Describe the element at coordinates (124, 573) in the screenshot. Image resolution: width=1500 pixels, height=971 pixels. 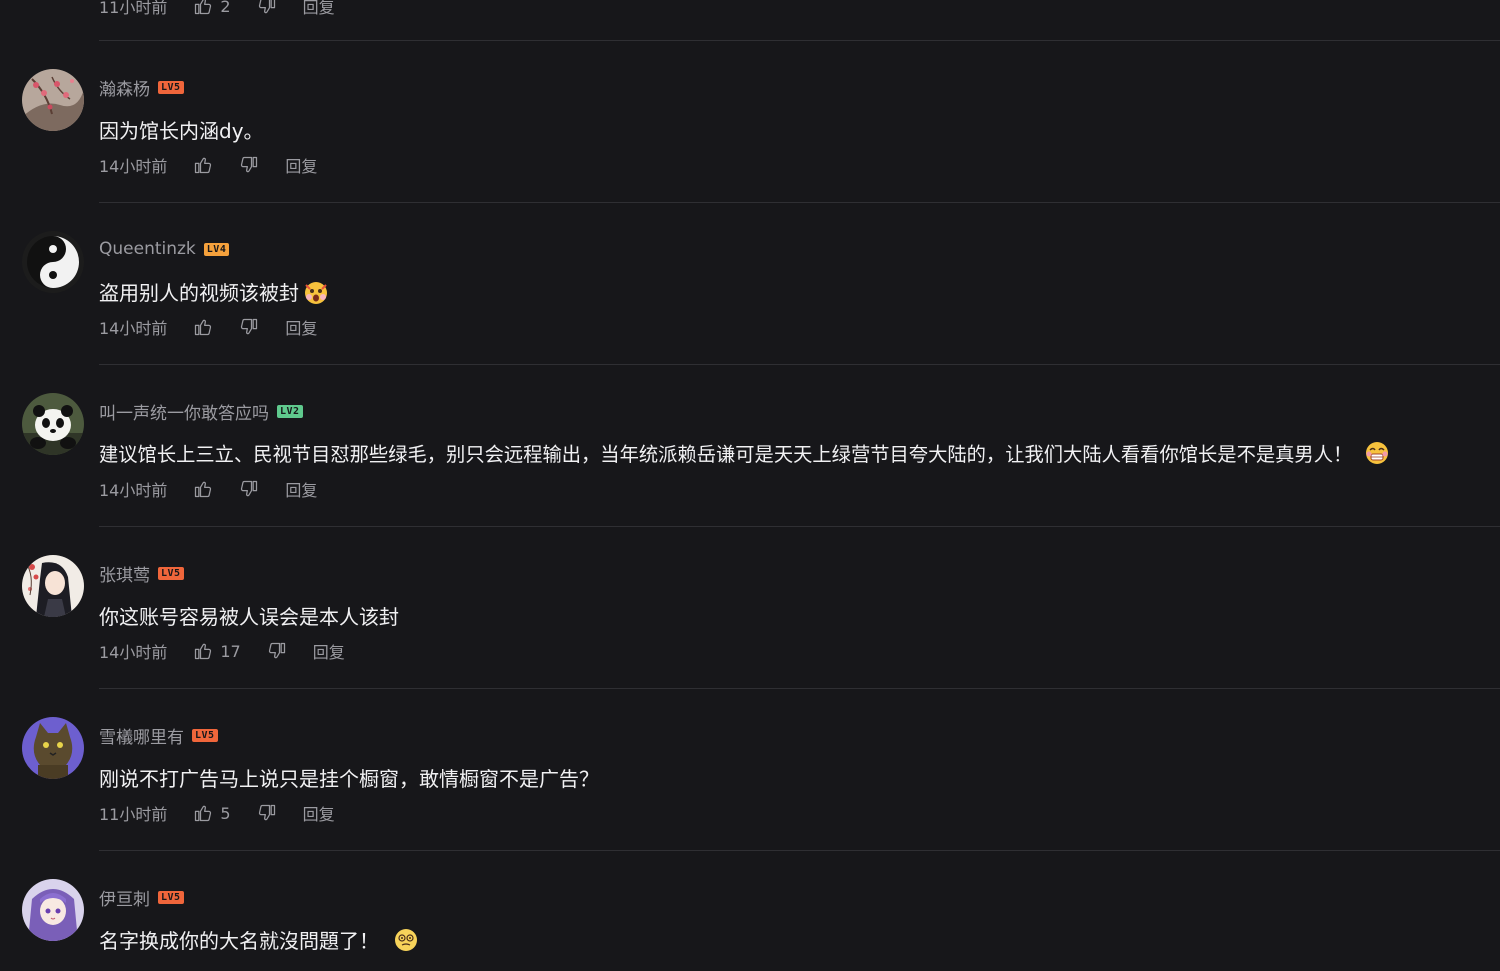
I see `username: 张琪莺` at that location.